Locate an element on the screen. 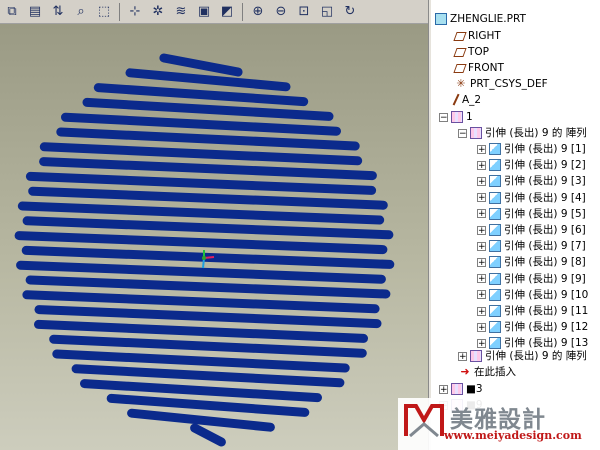 This screenshot has height=450, width=600. pattern-icon is located at coordinates (476, 356).